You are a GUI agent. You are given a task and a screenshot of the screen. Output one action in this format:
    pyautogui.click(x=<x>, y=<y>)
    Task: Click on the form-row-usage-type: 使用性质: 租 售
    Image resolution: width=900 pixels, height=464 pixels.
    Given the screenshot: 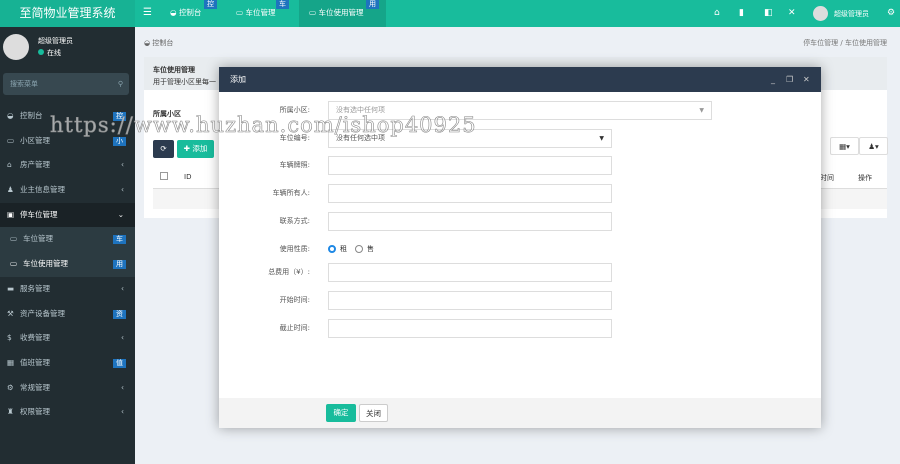 What is the action you would take?
    pyautogui.click(x=520, y=249)
    